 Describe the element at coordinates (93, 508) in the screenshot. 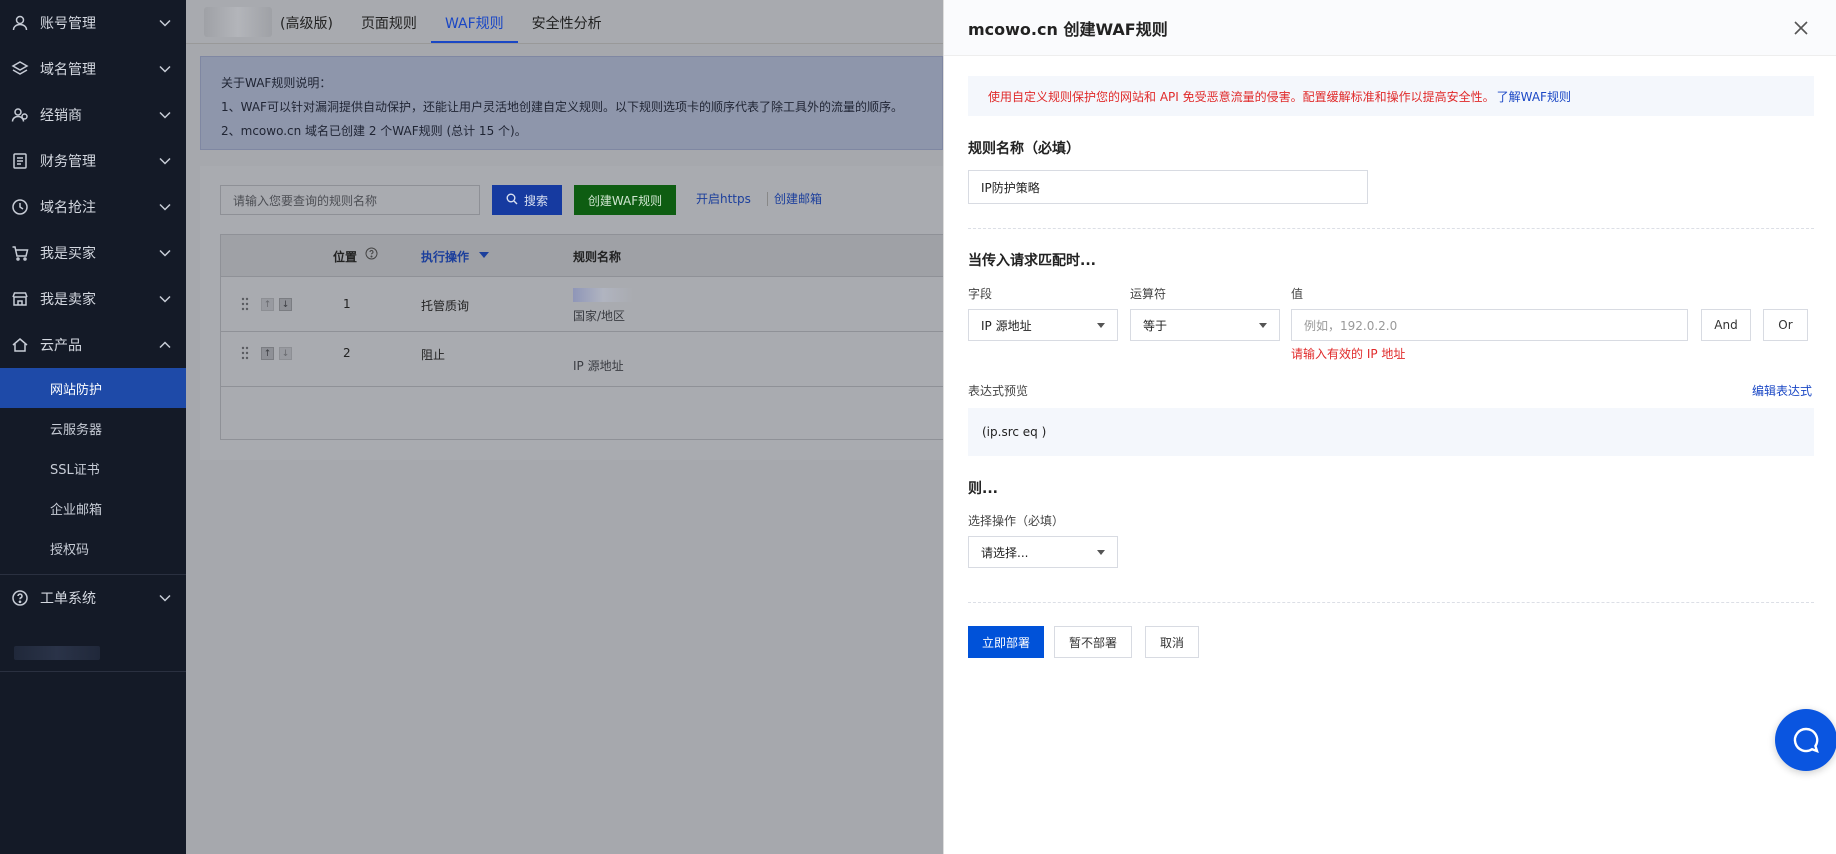

I see `sidebar-subitem-enterprise-email: 企业邮箱` at that location.